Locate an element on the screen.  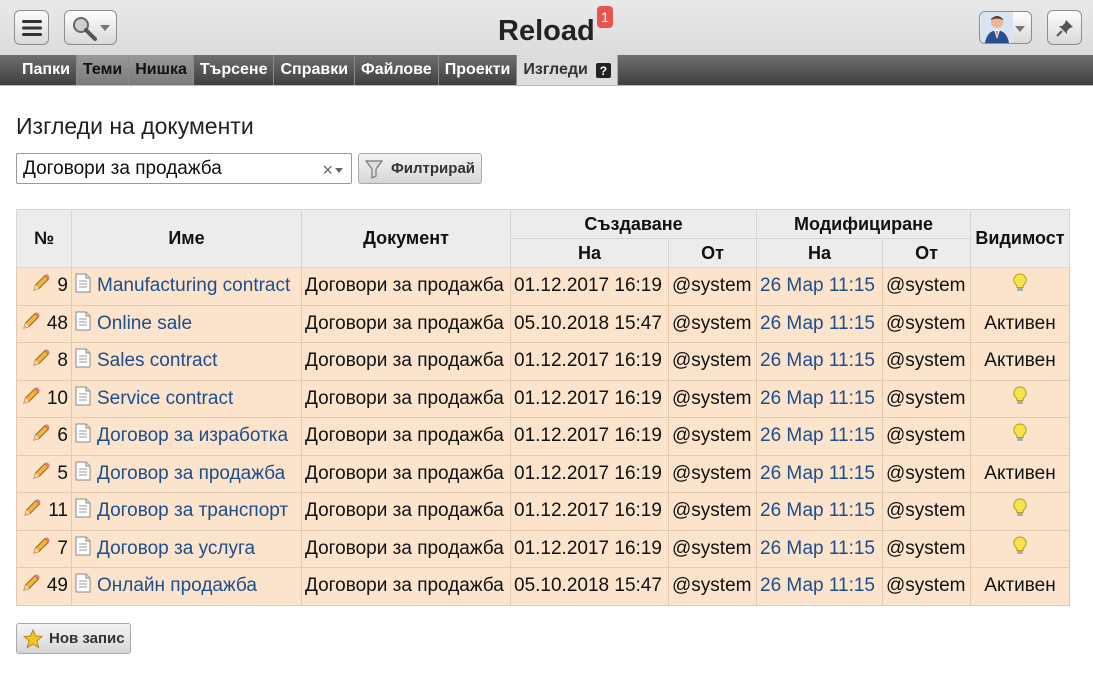
row-name-cell: Договор за продажба is located at coordinates (186, 473).